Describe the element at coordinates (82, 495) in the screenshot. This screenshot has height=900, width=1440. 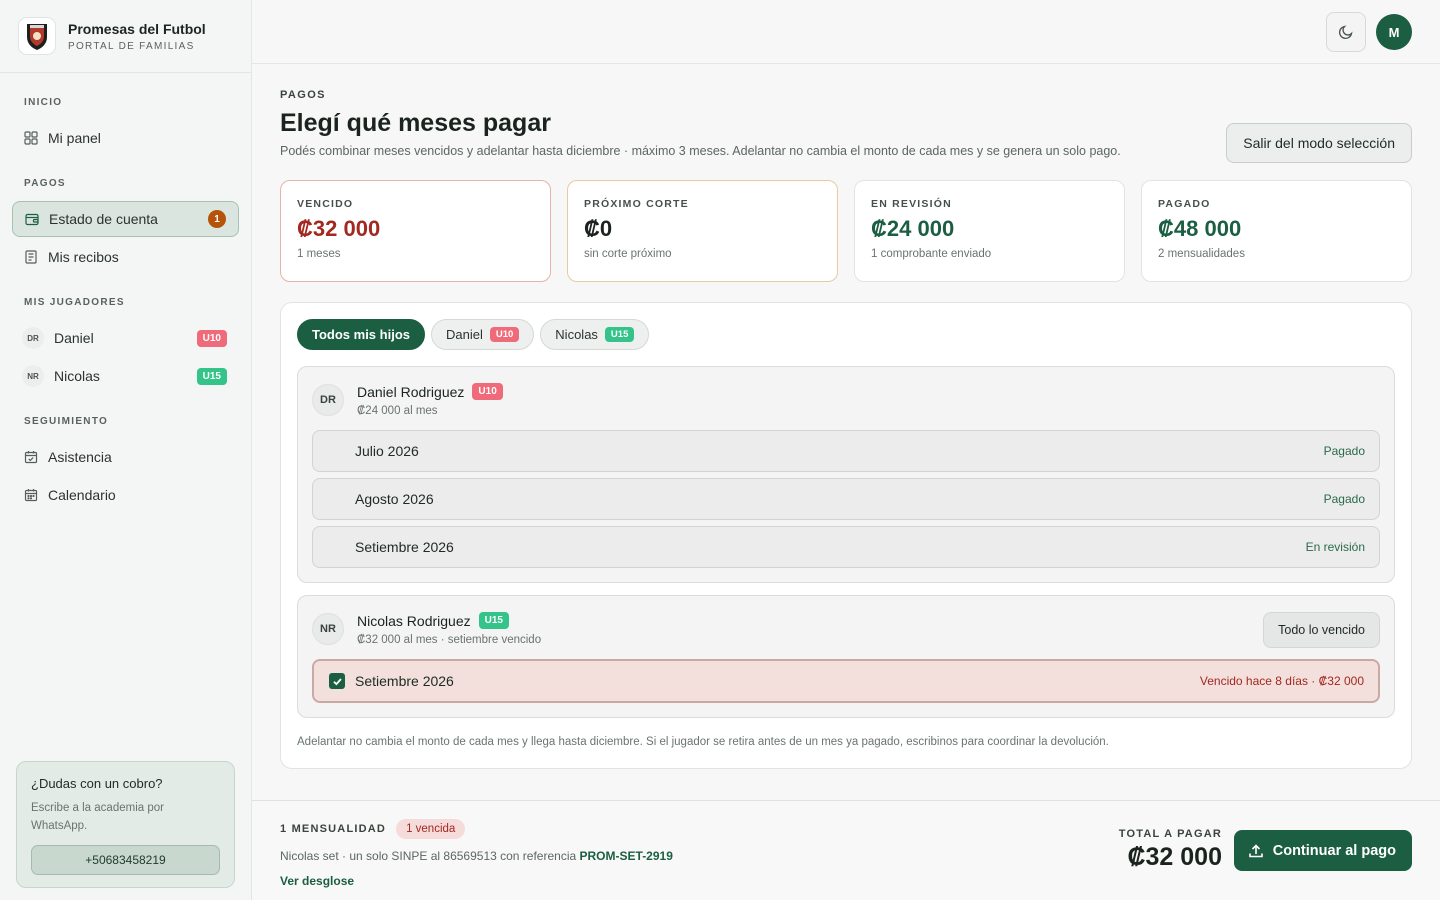
I see `sidebar-item-label: Calendario` at that location.